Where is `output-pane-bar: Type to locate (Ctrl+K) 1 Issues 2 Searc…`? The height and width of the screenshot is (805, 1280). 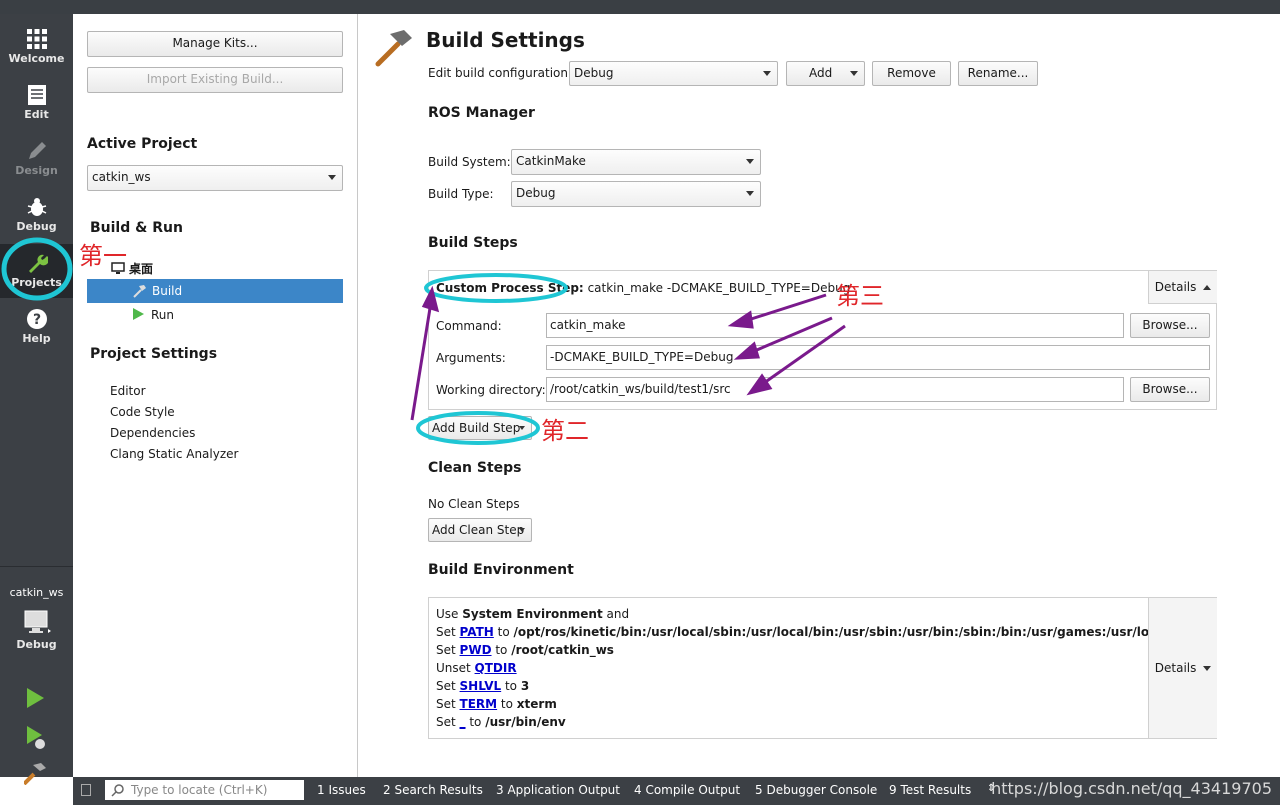 output-pane-bar: Type to locate (Ctrl+K) 1 Issues 2 Searc… is located at coordinates (676, 791).